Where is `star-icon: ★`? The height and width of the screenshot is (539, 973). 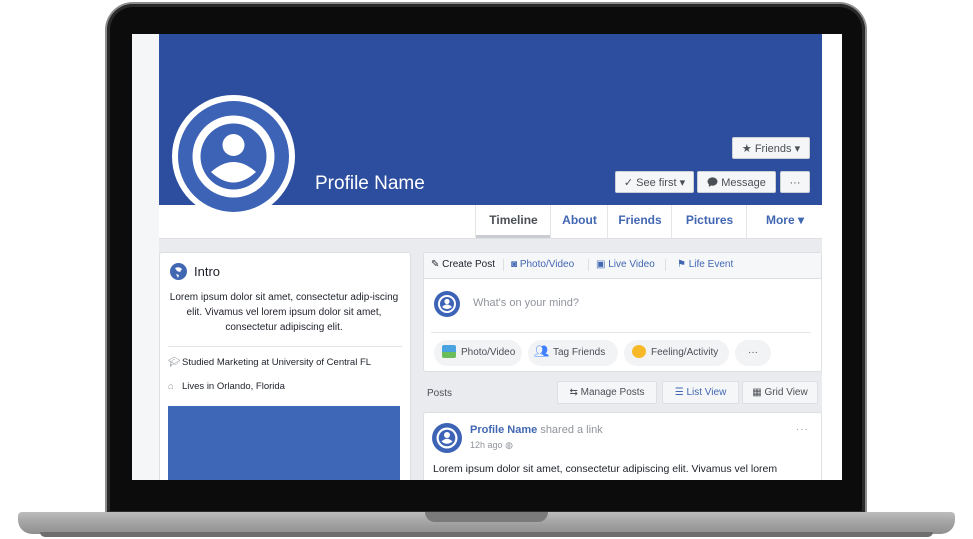
star-icon: ★ is located at coordinates (746, 149).